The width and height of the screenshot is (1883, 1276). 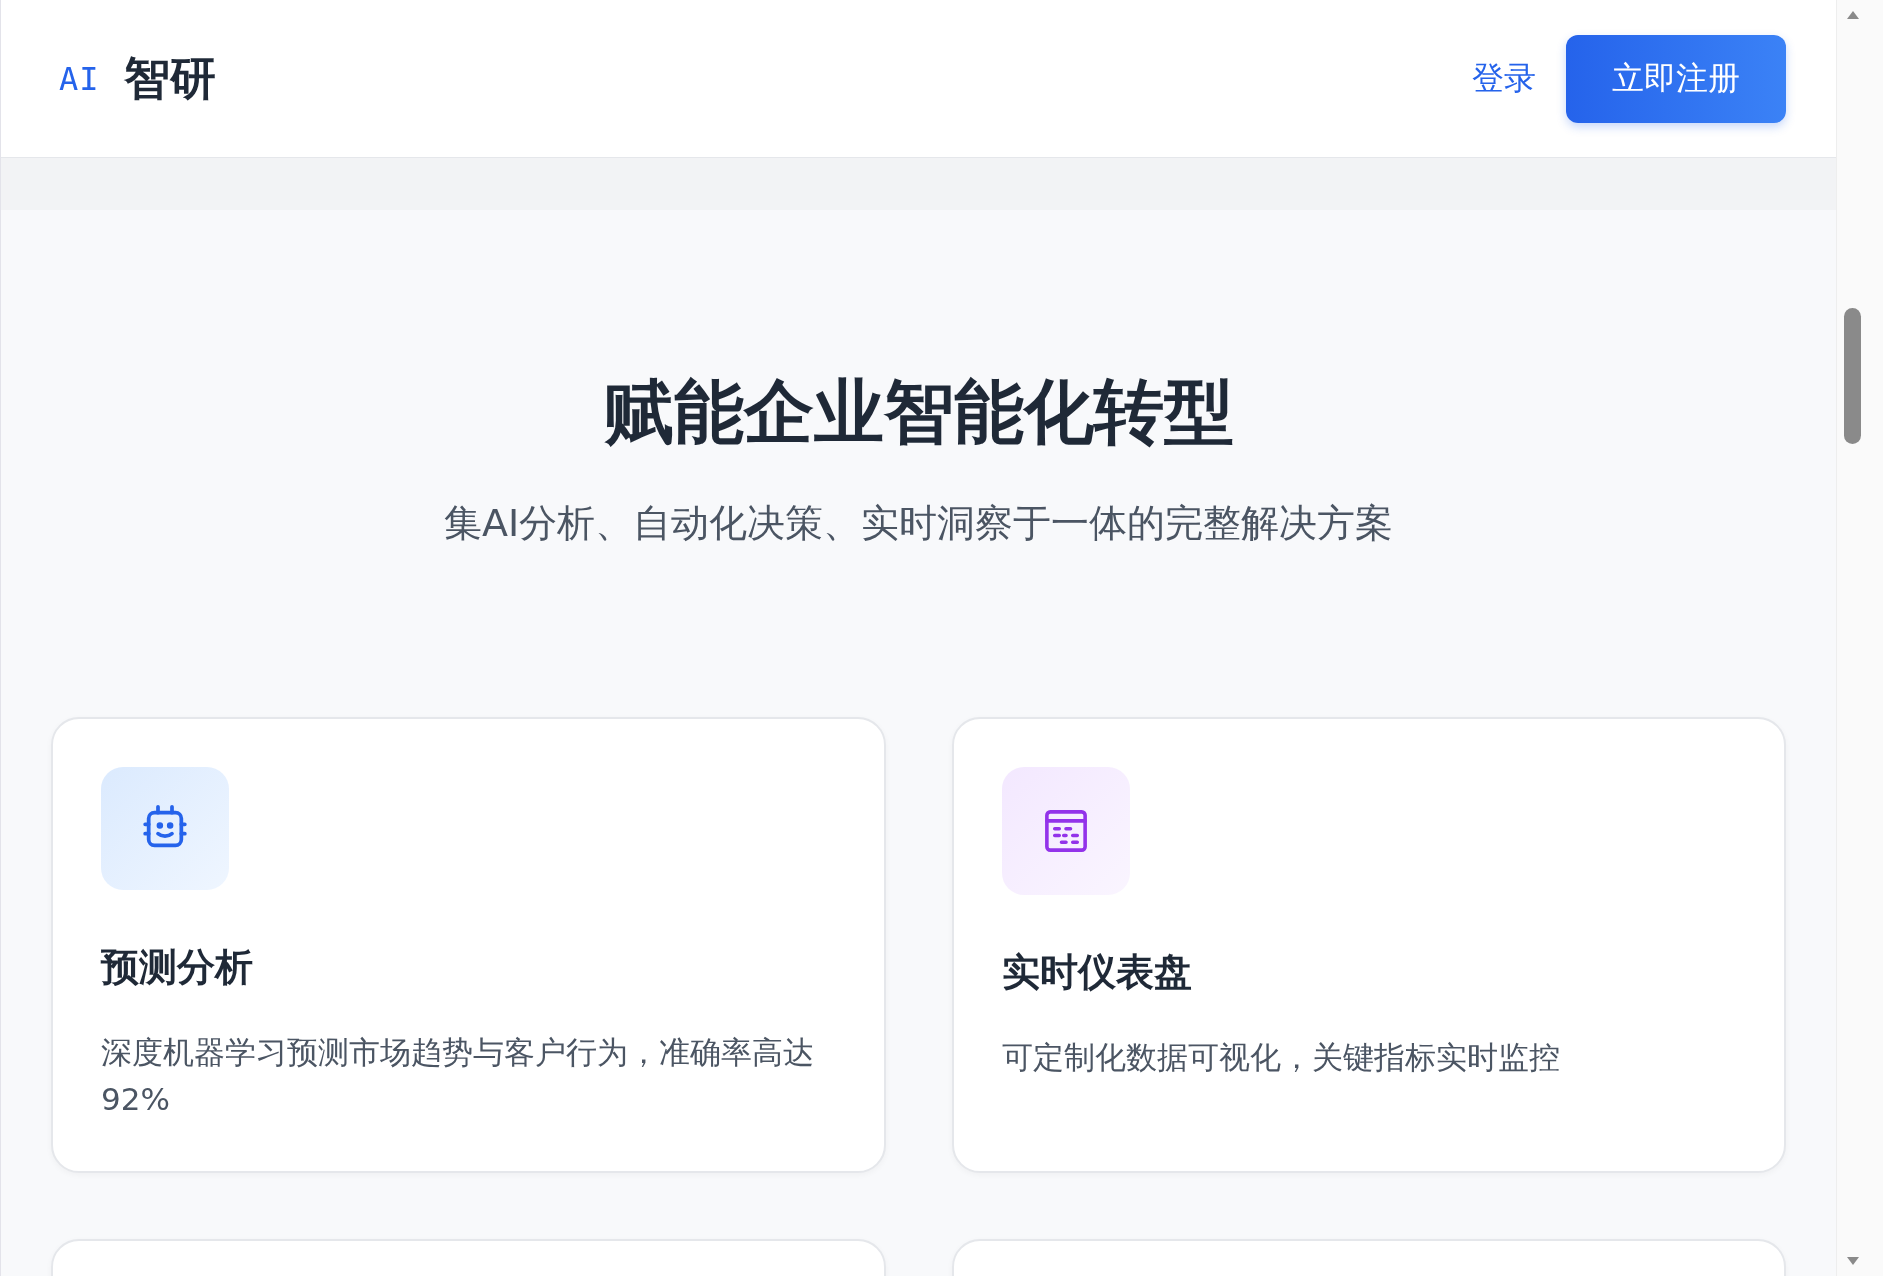 I want to click on feature-title: 实时仪表盘, so click(x=1097, y=972).